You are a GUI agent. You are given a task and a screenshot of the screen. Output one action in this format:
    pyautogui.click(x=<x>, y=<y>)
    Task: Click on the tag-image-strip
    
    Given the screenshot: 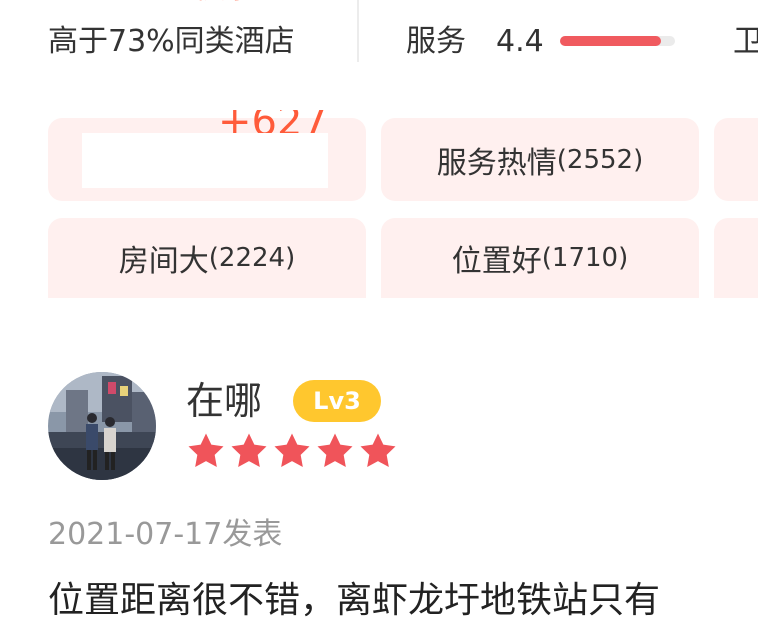 What is the action you would take?
    pyautogui.click(x=205, y=160)
    